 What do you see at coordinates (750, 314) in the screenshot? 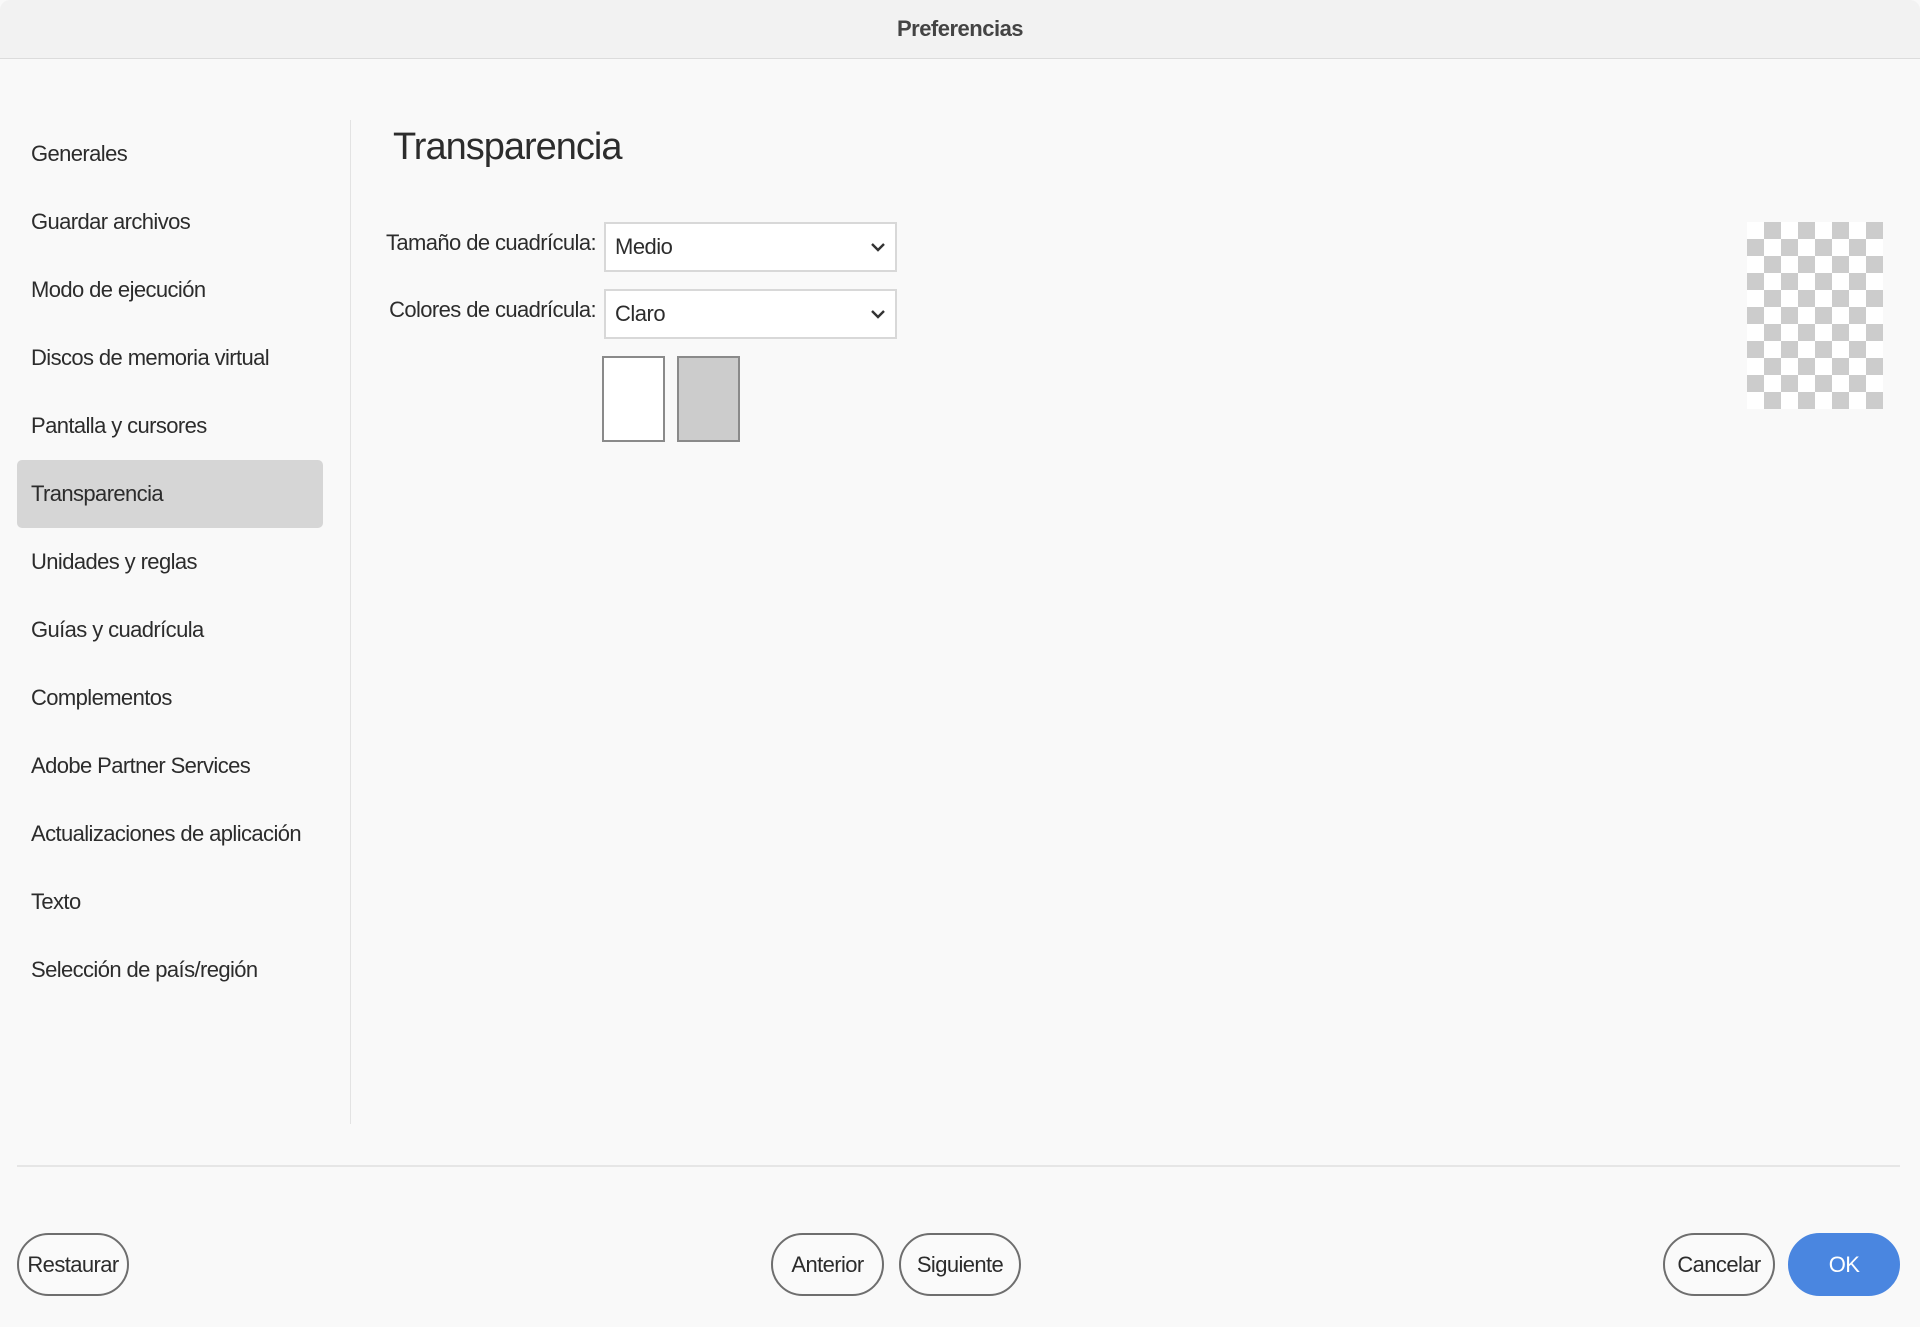
I see `grid-colors-select: Claro` at bounding box center [750, 314].